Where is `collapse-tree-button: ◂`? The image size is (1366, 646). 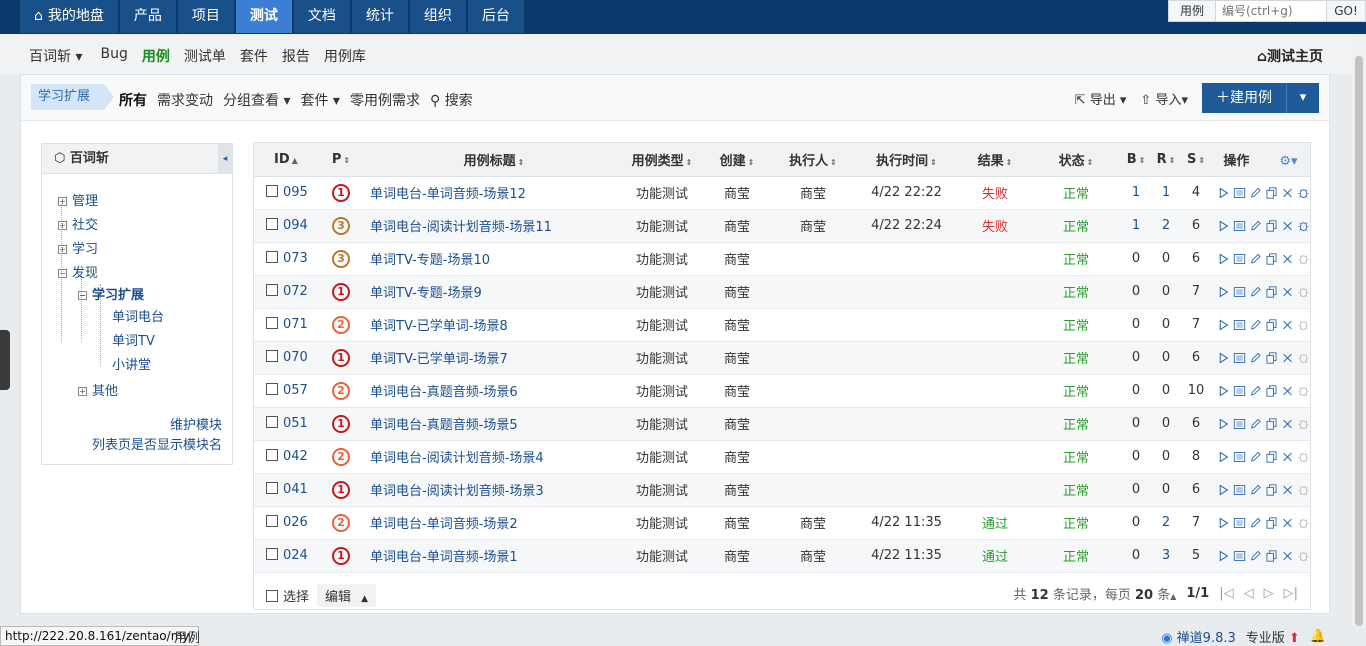 collapse-tree-button: ◂ is located at coordinates (225, 159).